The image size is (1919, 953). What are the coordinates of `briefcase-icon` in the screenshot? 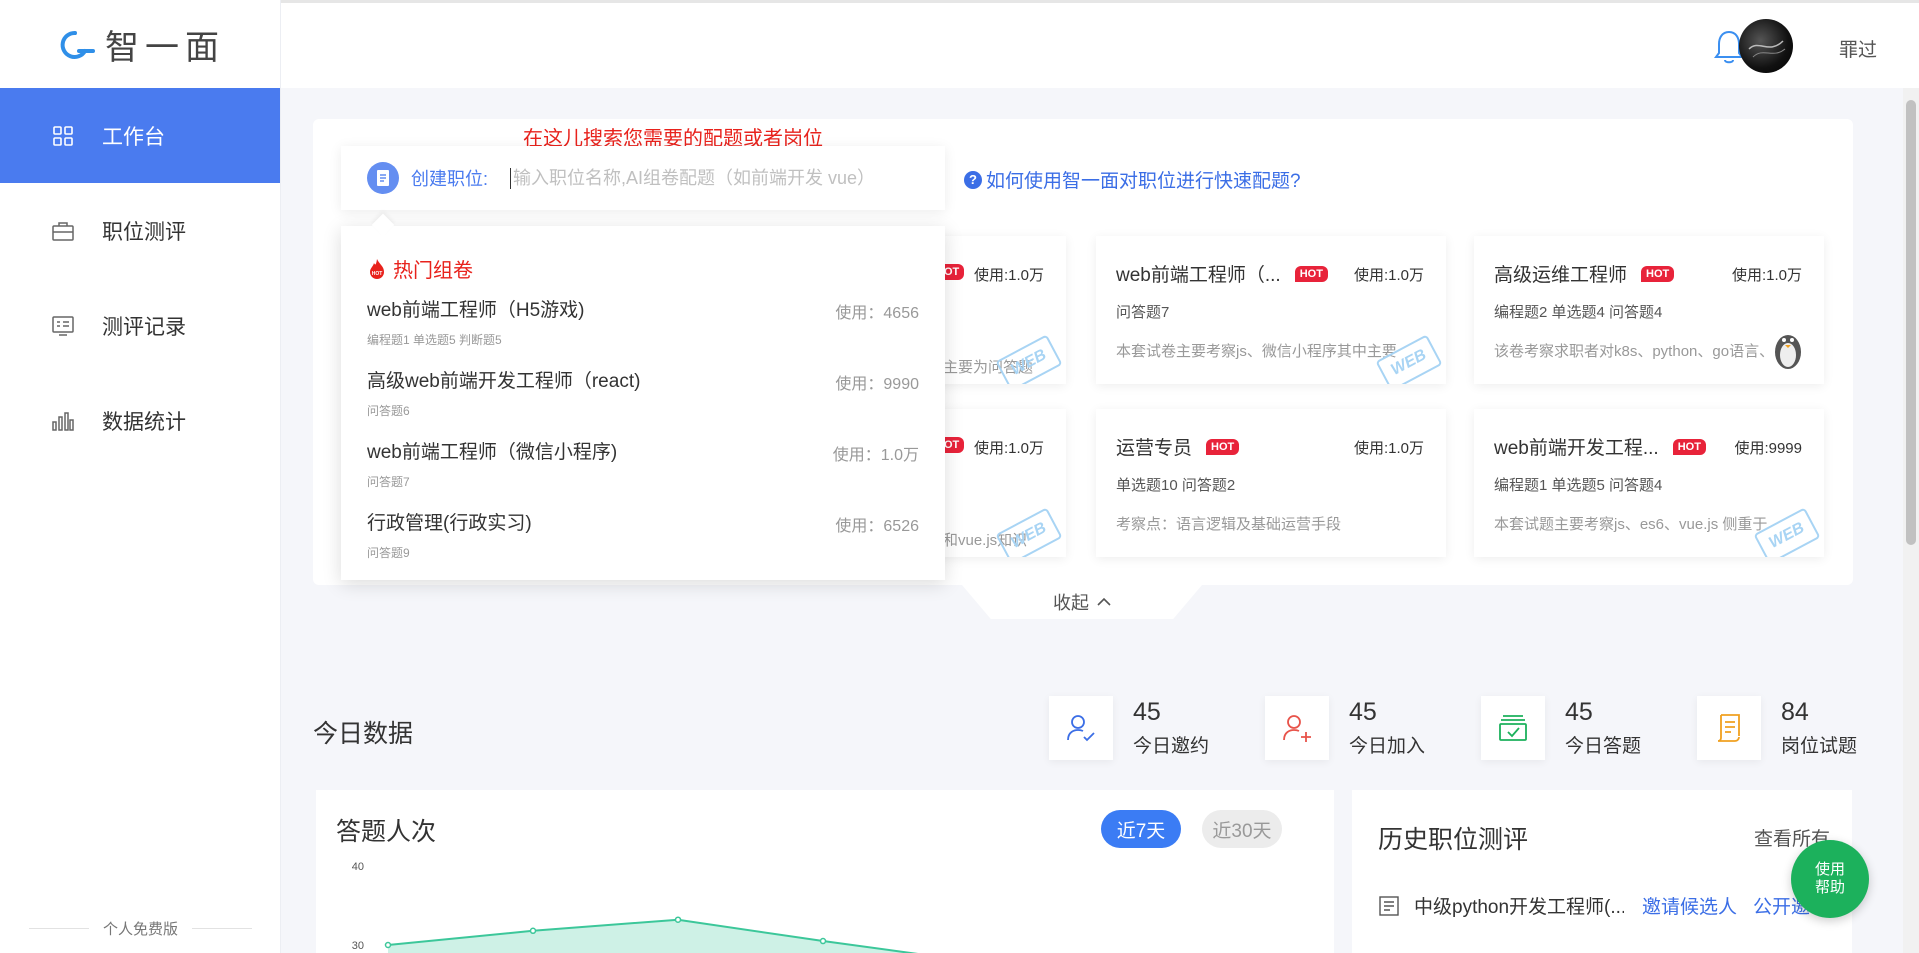 It's located at (63, 231).